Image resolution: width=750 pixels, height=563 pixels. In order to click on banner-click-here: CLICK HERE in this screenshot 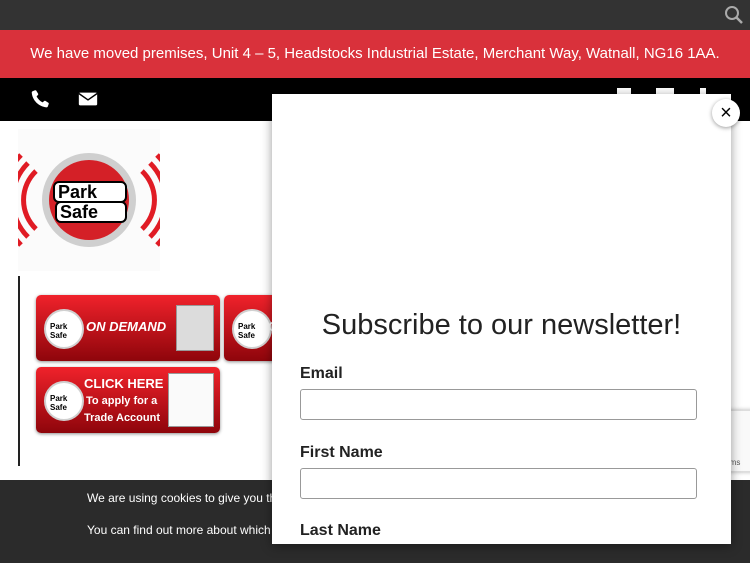, I will do `click(124, 383)`.